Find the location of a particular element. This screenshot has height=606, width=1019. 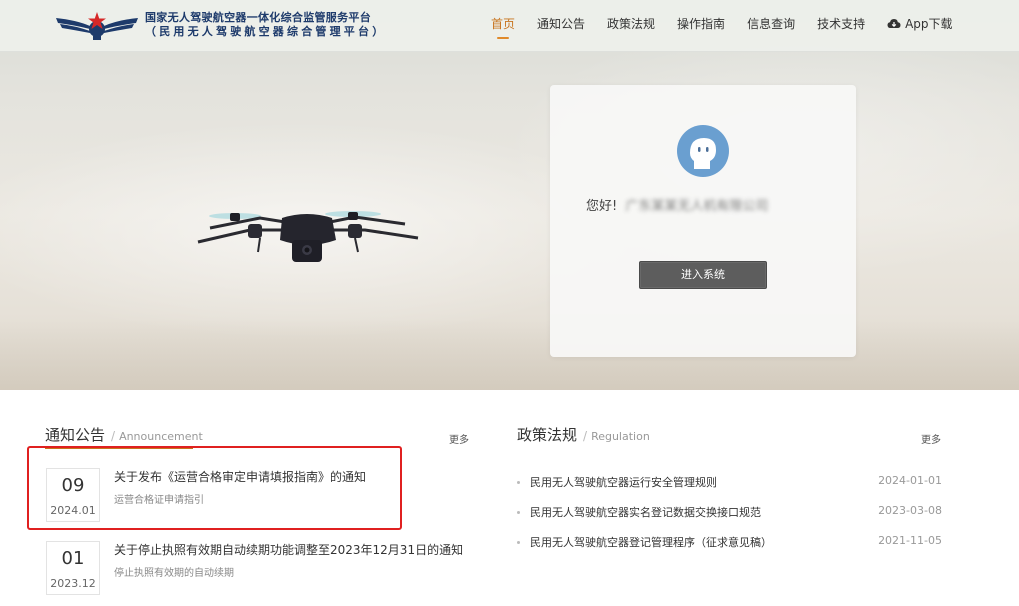

welcome-card: 您好! 广东某某无人机有限公司 进入系统 is located at coordinates (703, 221).